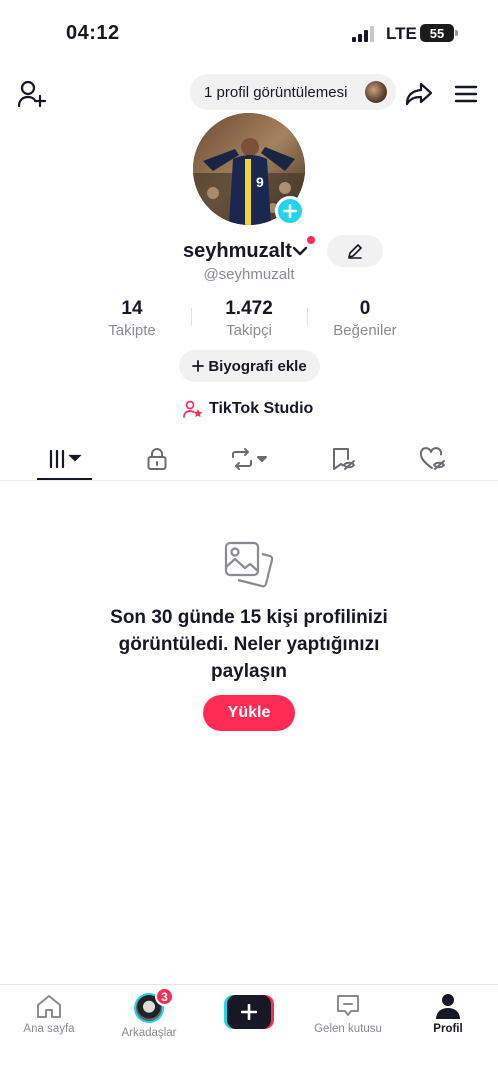 This screenshot has width=498, height=1080. Describe the element at coordinates (363, 34) in the screenshot. I see `signal-icon` at that location.